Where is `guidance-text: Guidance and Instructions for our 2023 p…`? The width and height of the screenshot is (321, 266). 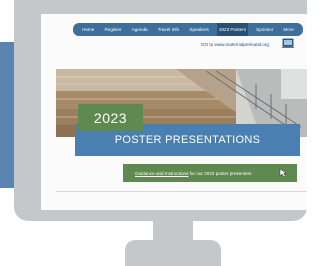 guidance-text: Guidance and Instructions for our 2023 p… is located at coordinates (193, 173).